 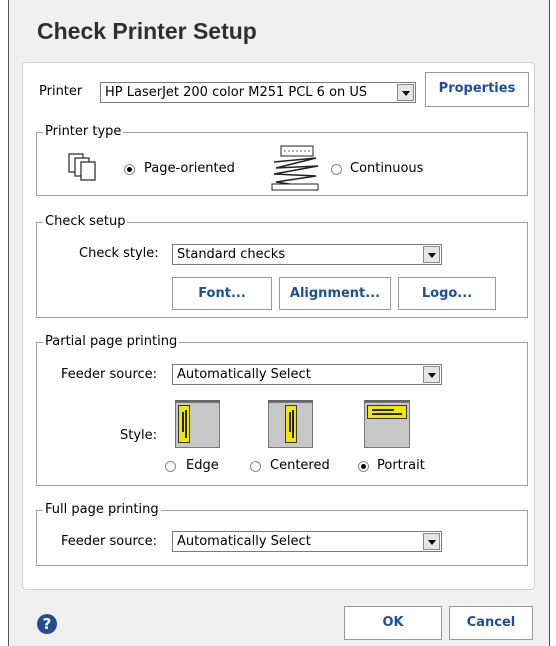 I want to click on partial-feeder-source-select: Automatically Select, so click(x=307, y=374).